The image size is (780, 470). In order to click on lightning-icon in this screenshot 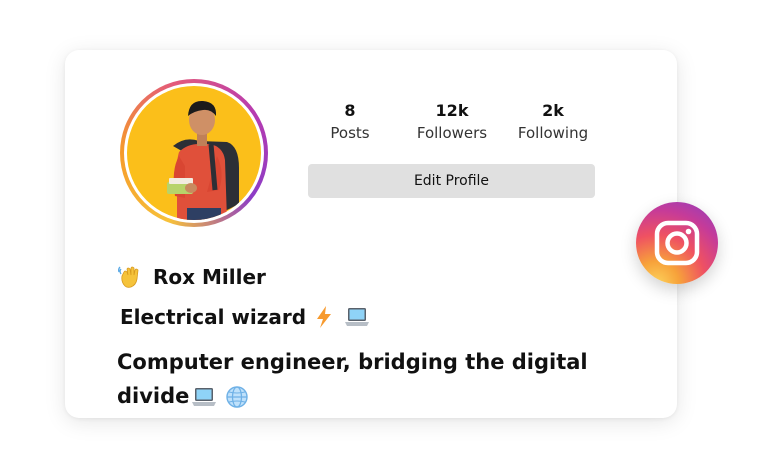, I will do `click(324, 317)`.